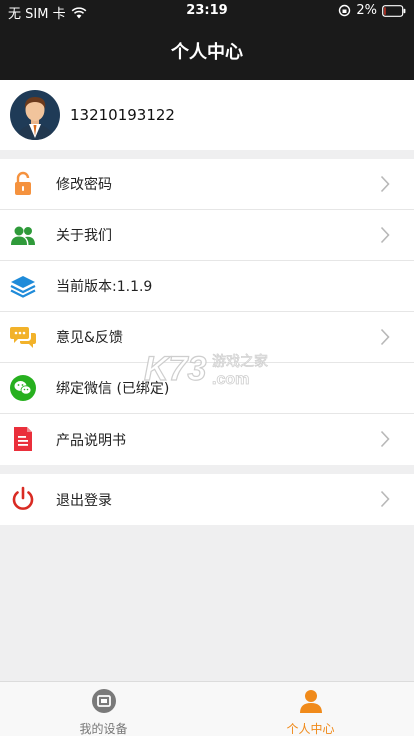 This screenshot has width=414, height=736. What do you see at coordinates (366, 10) in the screenshot?
I see `battery-text: 2%` at bounding box center [366, 10].